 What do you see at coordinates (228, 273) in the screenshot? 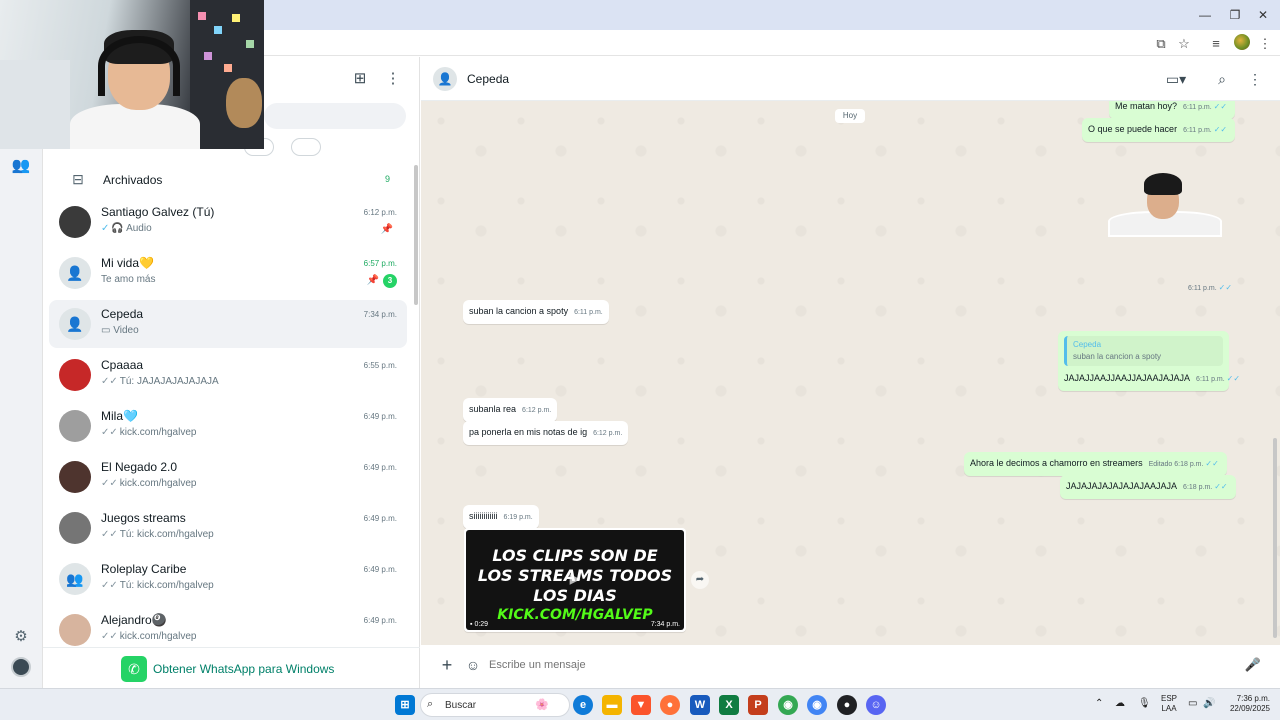
I see `chat-item-mi-vida: 👤 Mi vida💛 Te amo más 6:57 p.m. 📌 3` at bounding box center [228, 273].